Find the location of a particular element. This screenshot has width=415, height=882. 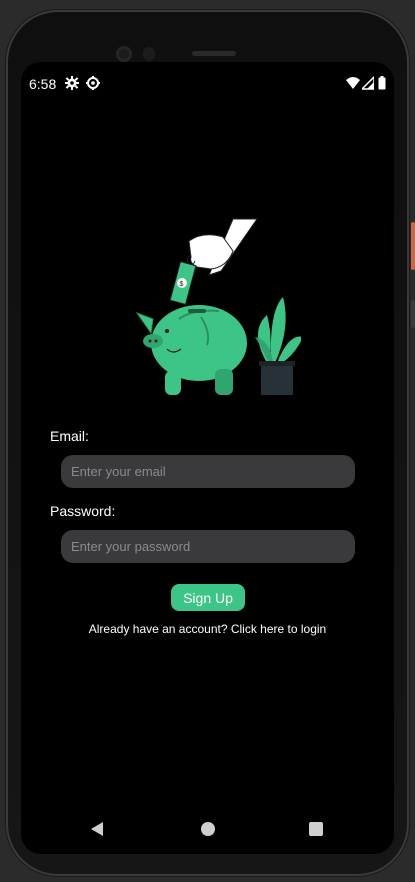

power-button is located at coordinates (413, 246).